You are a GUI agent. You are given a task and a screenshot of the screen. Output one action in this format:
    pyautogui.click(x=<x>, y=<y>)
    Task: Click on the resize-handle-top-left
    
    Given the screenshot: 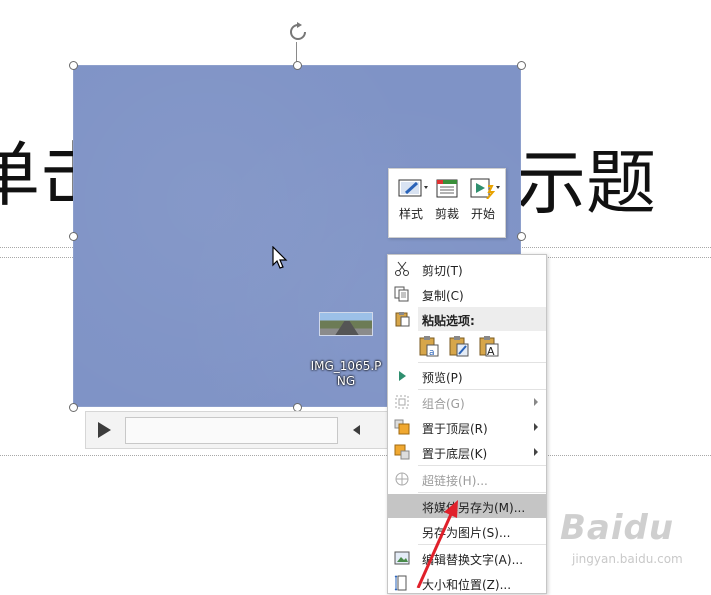 What is the action you would take?
    pyautogui.click(x=73, y=65)
    